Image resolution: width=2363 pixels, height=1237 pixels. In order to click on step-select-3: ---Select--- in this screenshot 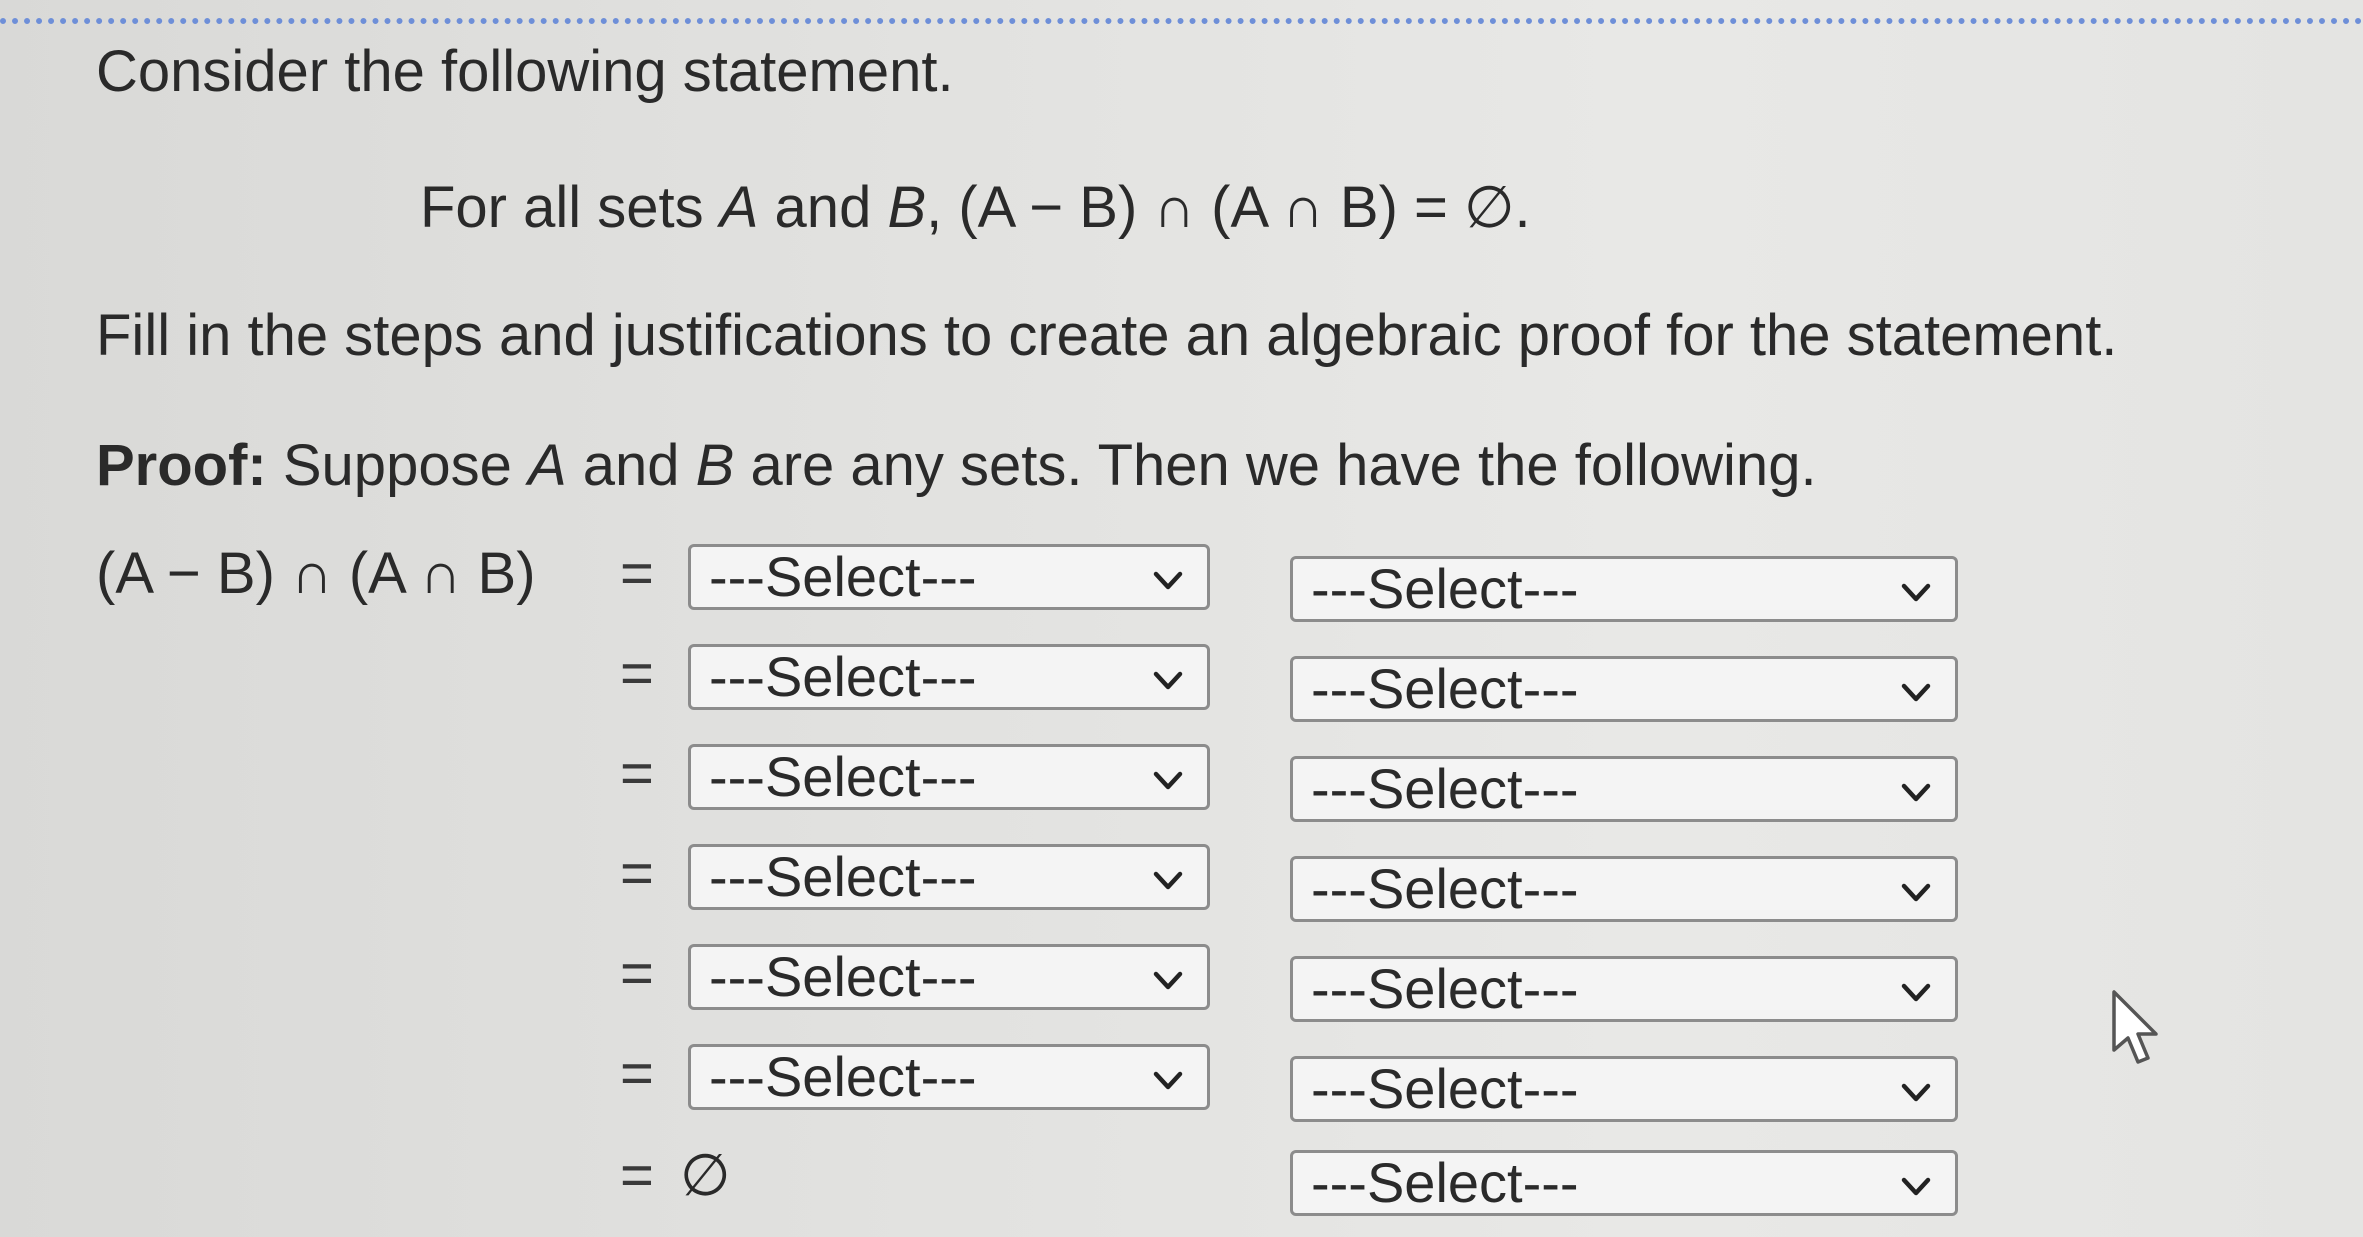, I will do `click(949, 777)`.